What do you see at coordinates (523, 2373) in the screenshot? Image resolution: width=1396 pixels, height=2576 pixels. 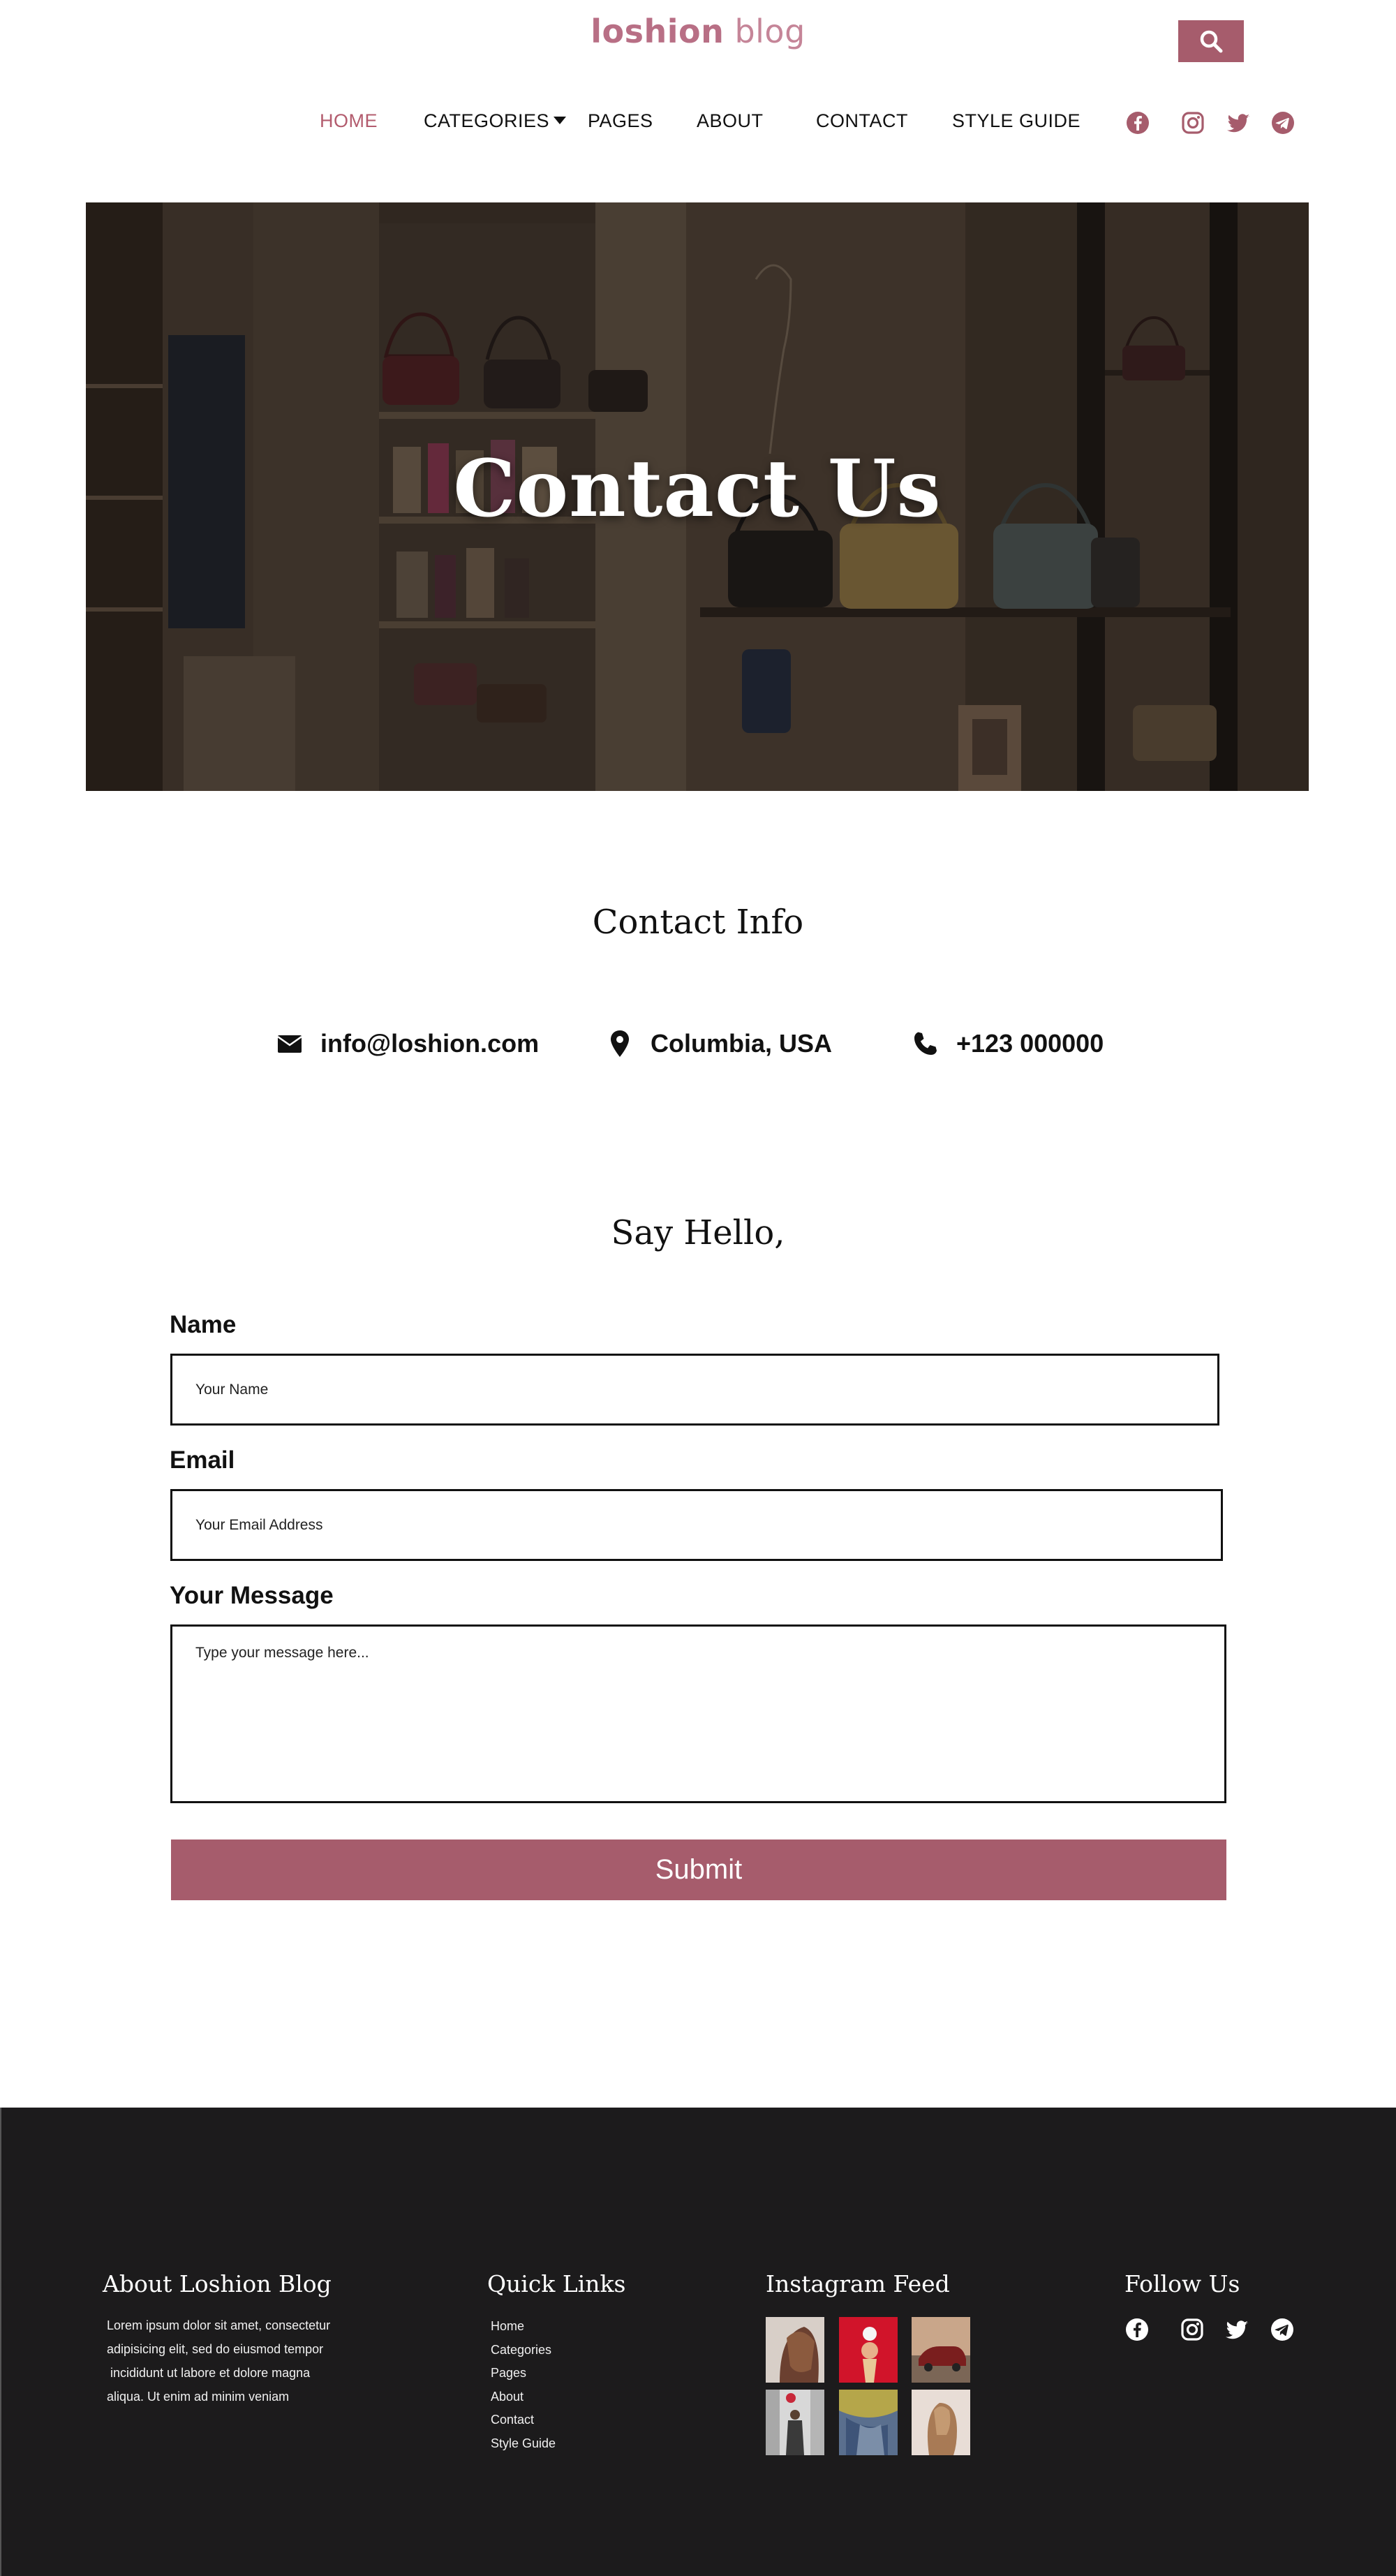 I see `footer-link-pages: Pages` at bounding box center [523, 2373].